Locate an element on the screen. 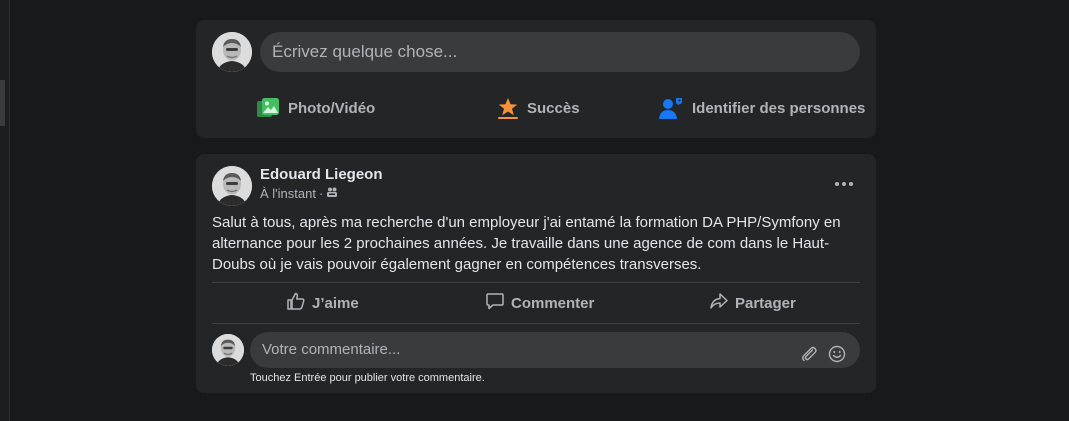  post-timestamp: À l'instant is located at coordinates (288, 193).